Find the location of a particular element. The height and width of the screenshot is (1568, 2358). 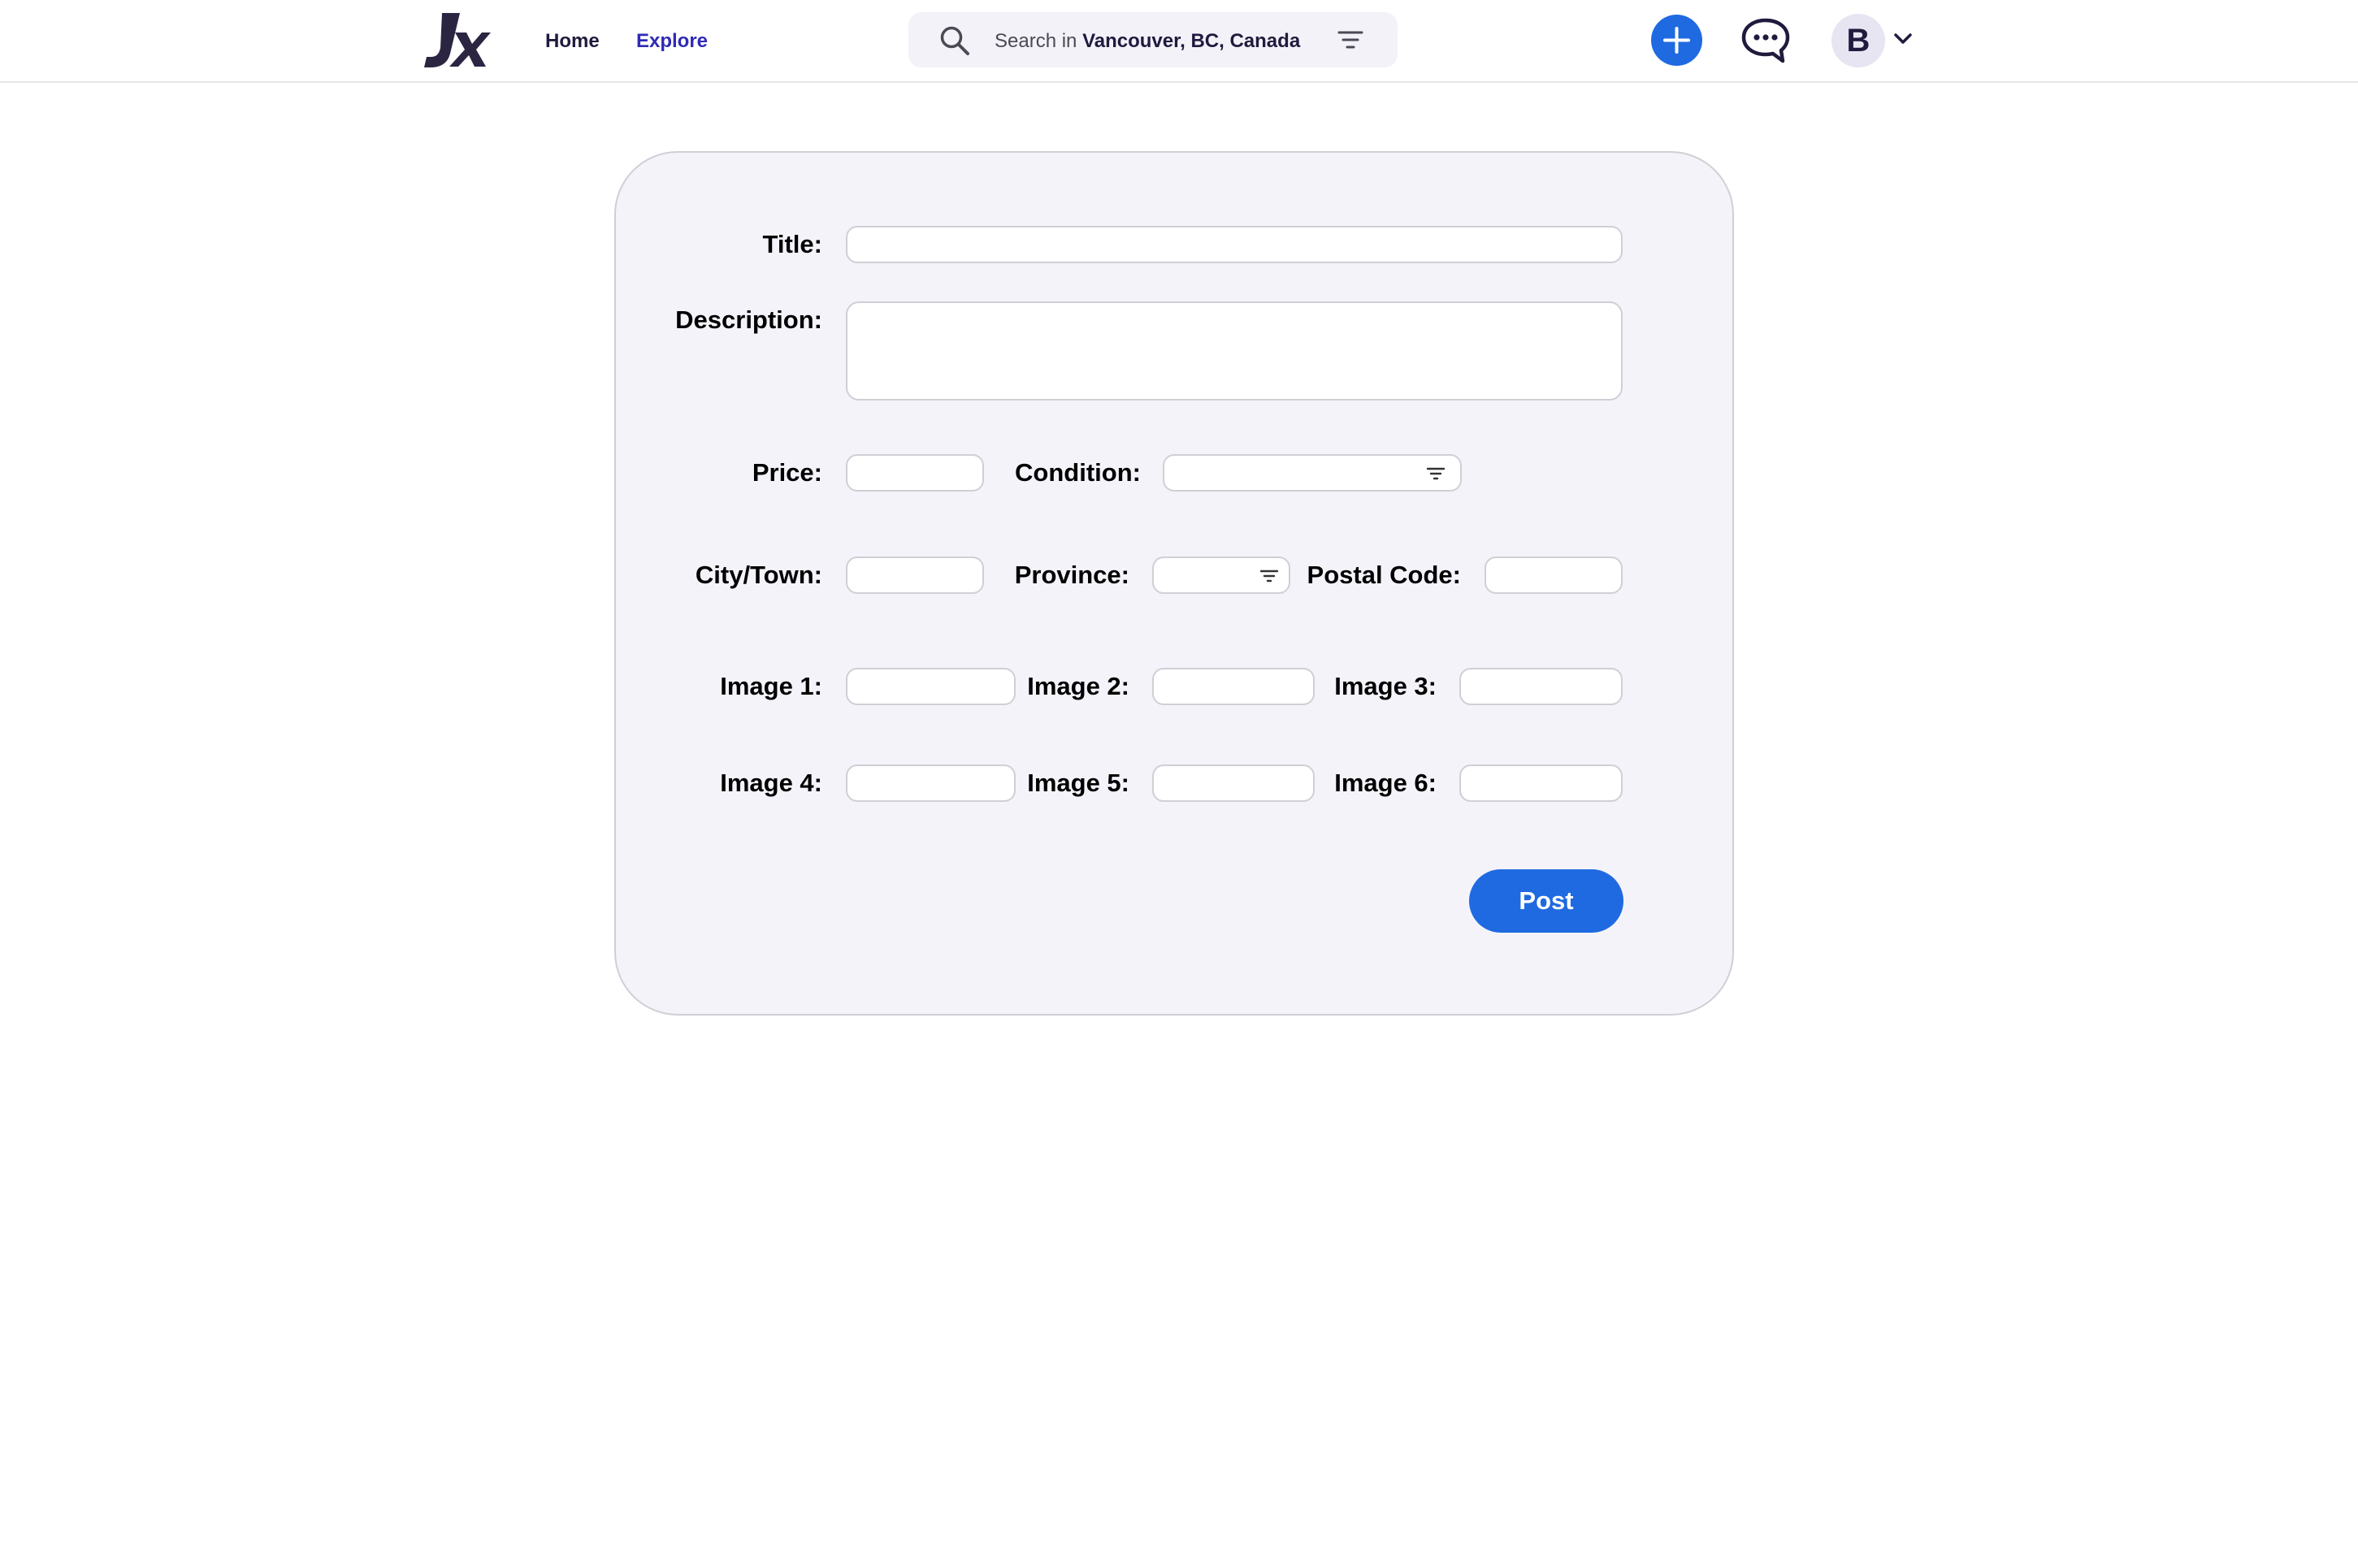

postal-code-label: Postal Code: is located at coordinates (1384, 575).